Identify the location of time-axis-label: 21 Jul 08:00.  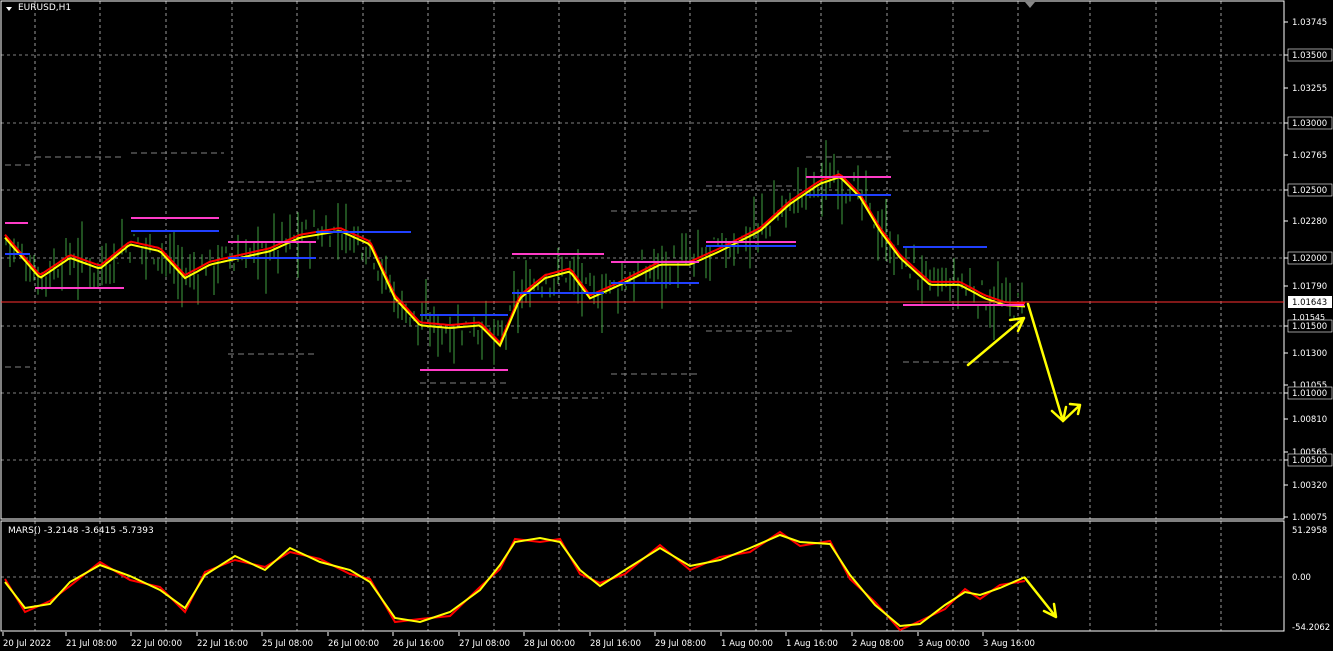
(91, 644).